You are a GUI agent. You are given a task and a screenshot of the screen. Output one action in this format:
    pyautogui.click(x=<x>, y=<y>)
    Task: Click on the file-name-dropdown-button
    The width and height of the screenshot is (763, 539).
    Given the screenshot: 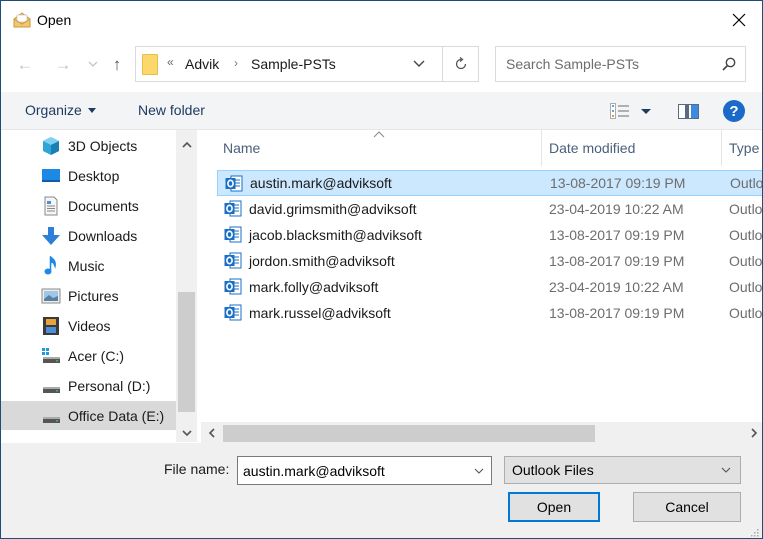 What is the action you would take?
    pyautogui.click(x=479, y=471)
    